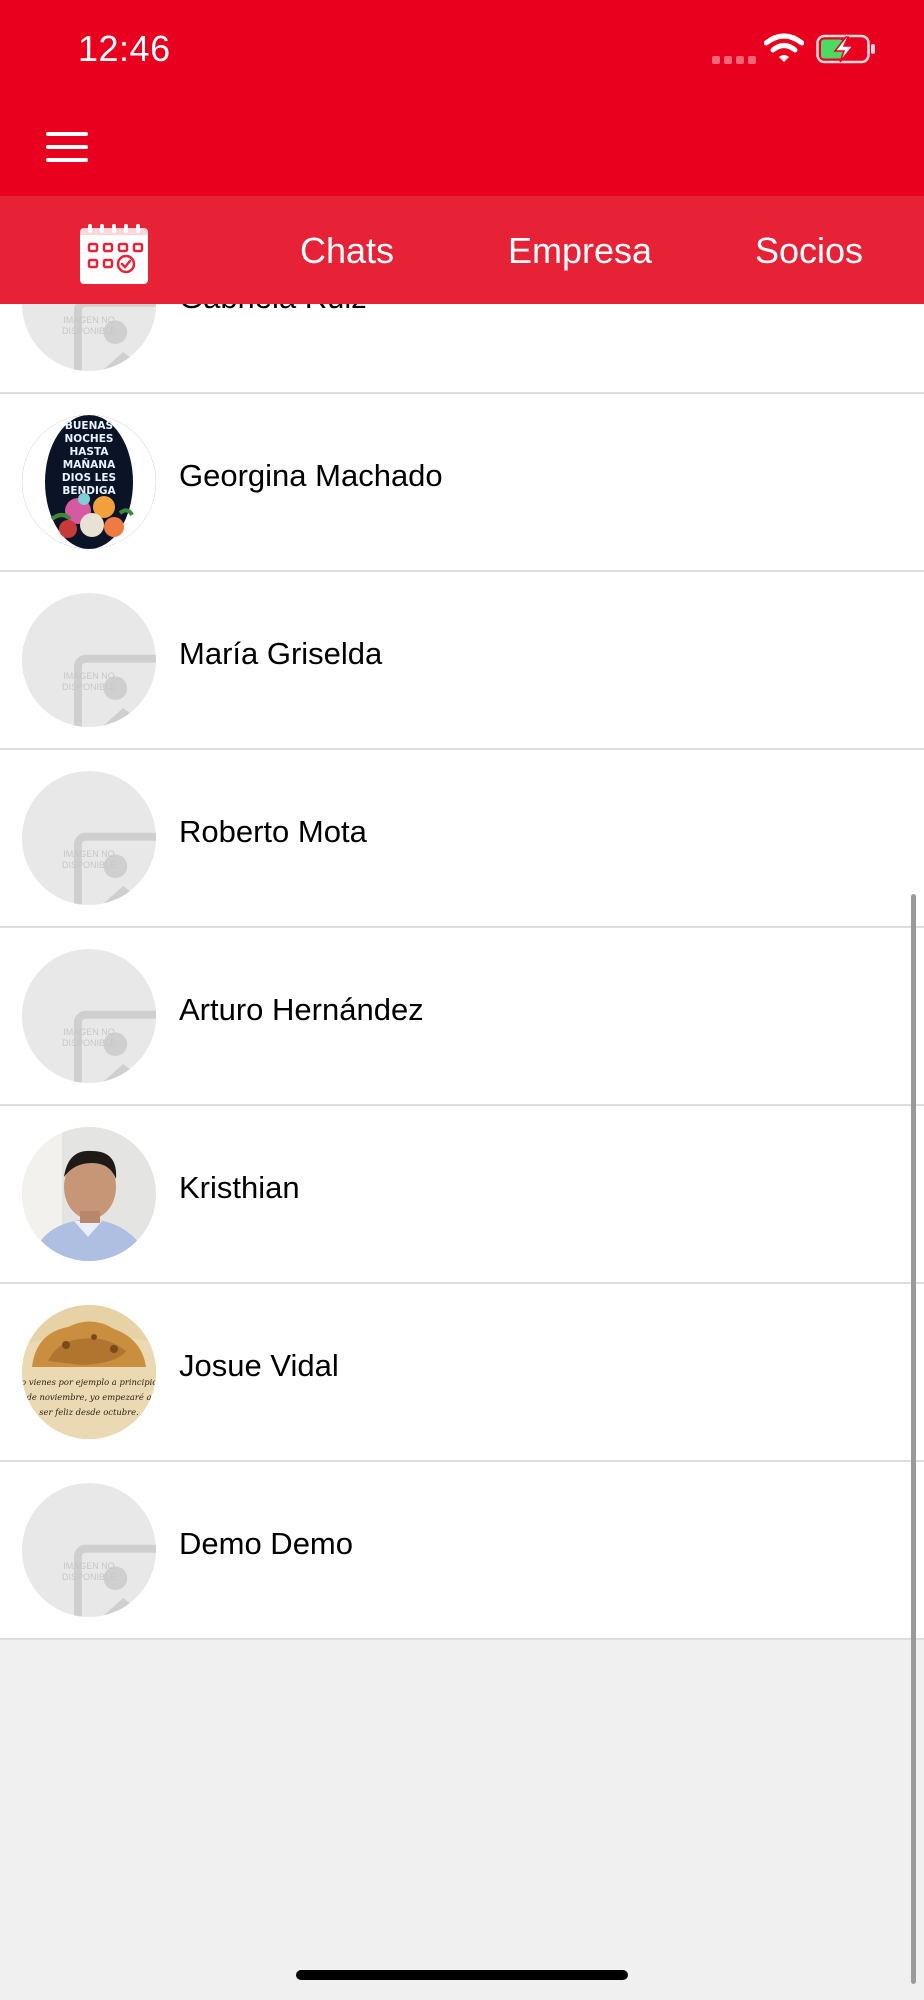 The height and width of the screenshot is (2000, 924). I want to click on avatar-photo, so click(89, 1194).